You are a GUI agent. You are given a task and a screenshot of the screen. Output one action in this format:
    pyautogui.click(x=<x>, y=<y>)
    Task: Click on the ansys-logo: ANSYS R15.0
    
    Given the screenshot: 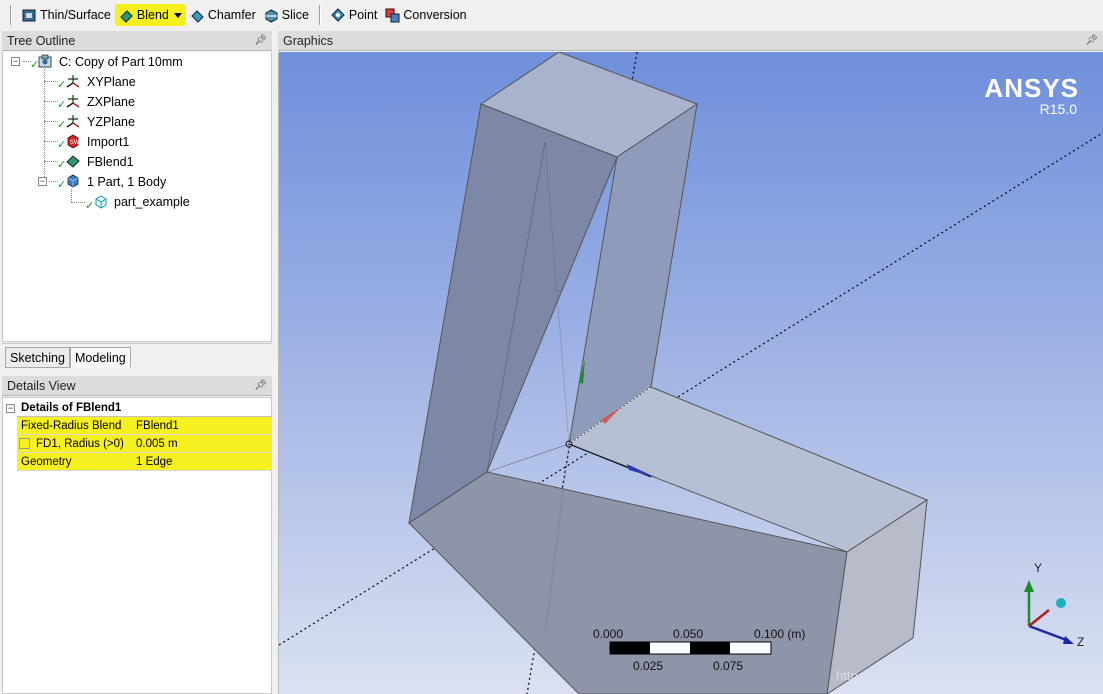 What is the action you would take?
    pyautogui.click(x=1031, y=95)
    